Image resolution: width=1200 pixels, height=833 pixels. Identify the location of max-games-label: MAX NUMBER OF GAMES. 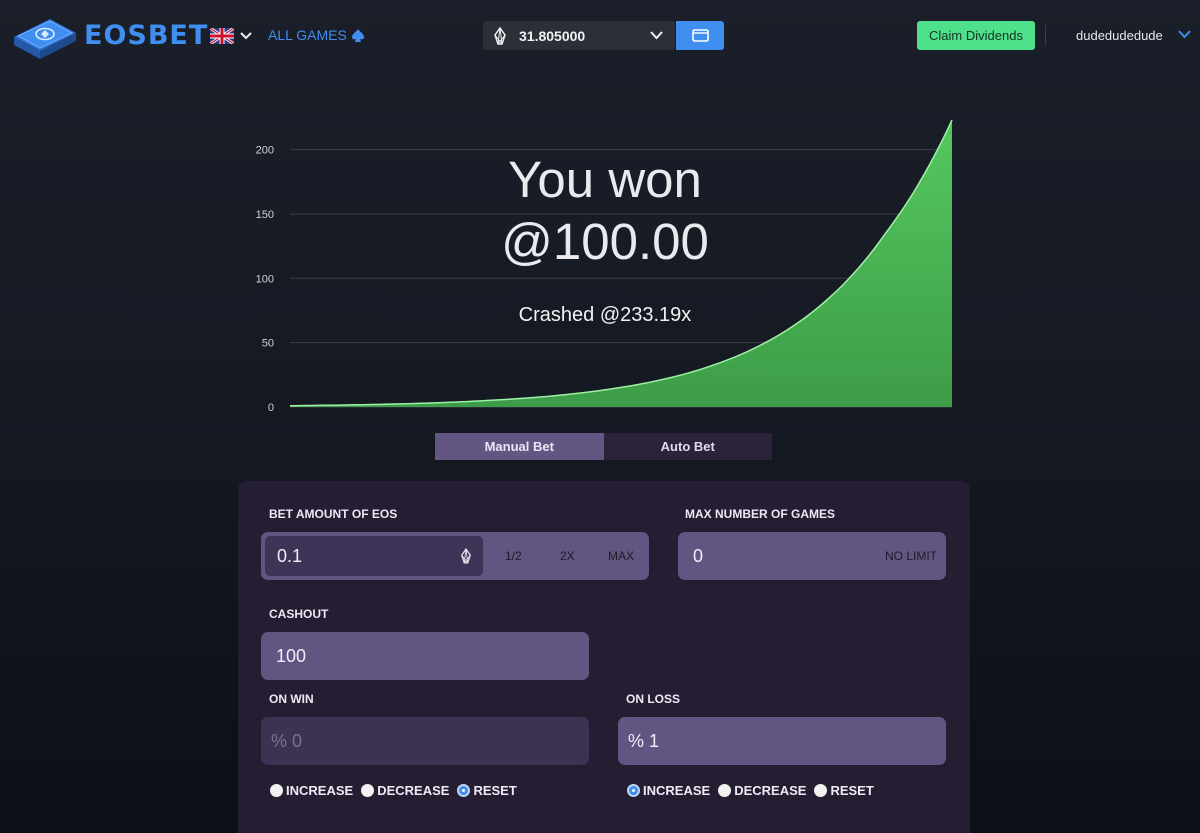
(760, 514).